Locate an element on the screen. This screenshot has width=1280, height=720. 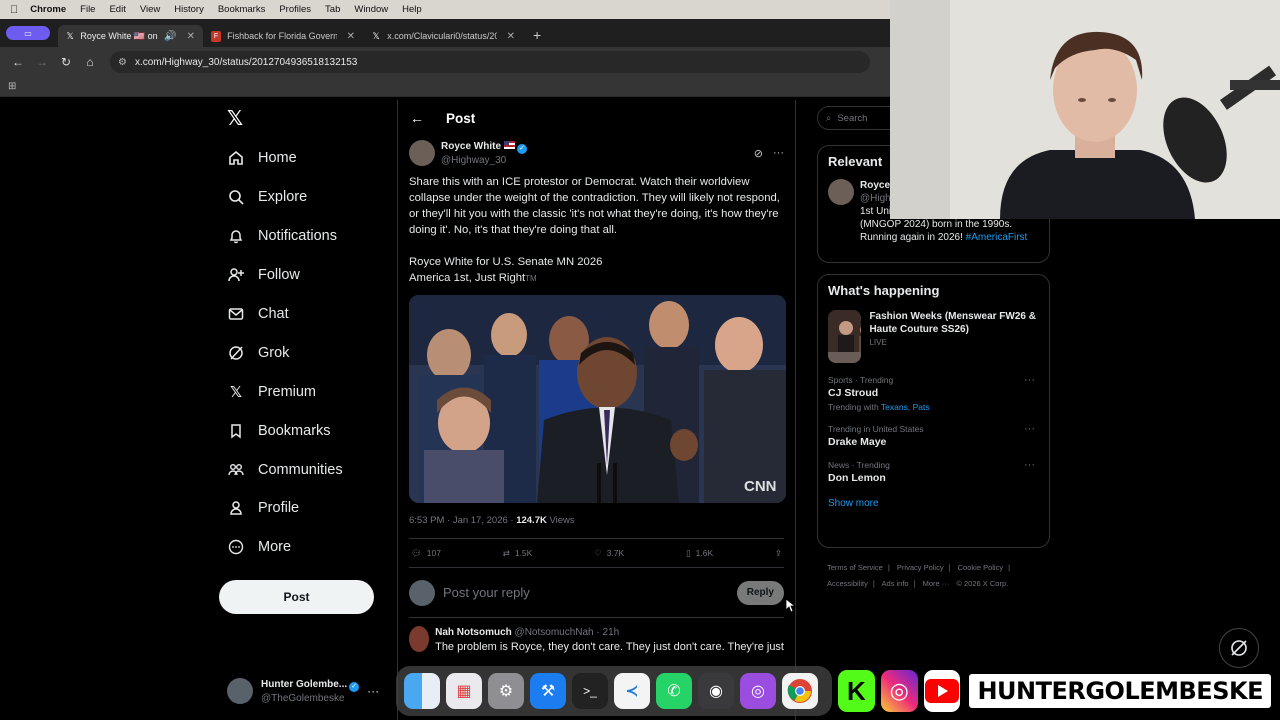
x-icon: 𝕏 is located at coordinates (236, 392).